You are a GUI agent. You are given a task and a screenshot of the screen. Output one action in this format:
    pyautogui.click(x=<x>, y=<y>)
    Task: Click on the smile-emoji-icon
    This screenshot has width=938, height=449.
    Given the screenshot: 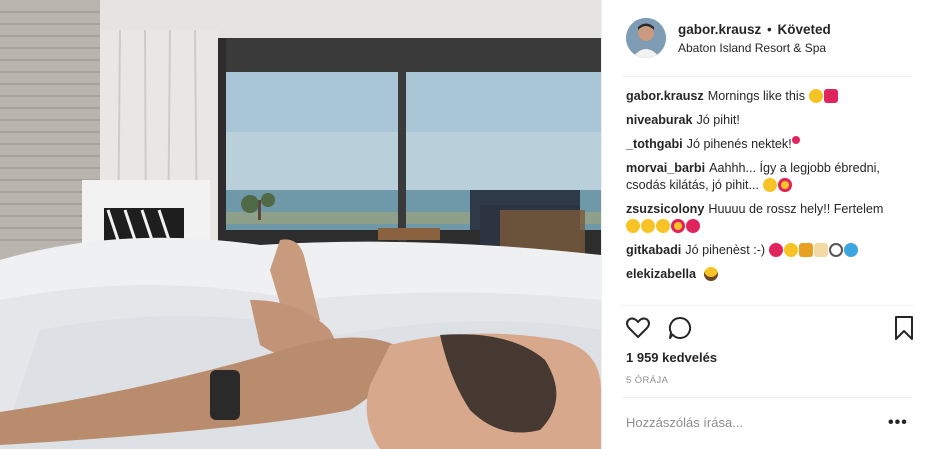 What is the action you would take?
    pyautogui.click(x=769, y=185)
    